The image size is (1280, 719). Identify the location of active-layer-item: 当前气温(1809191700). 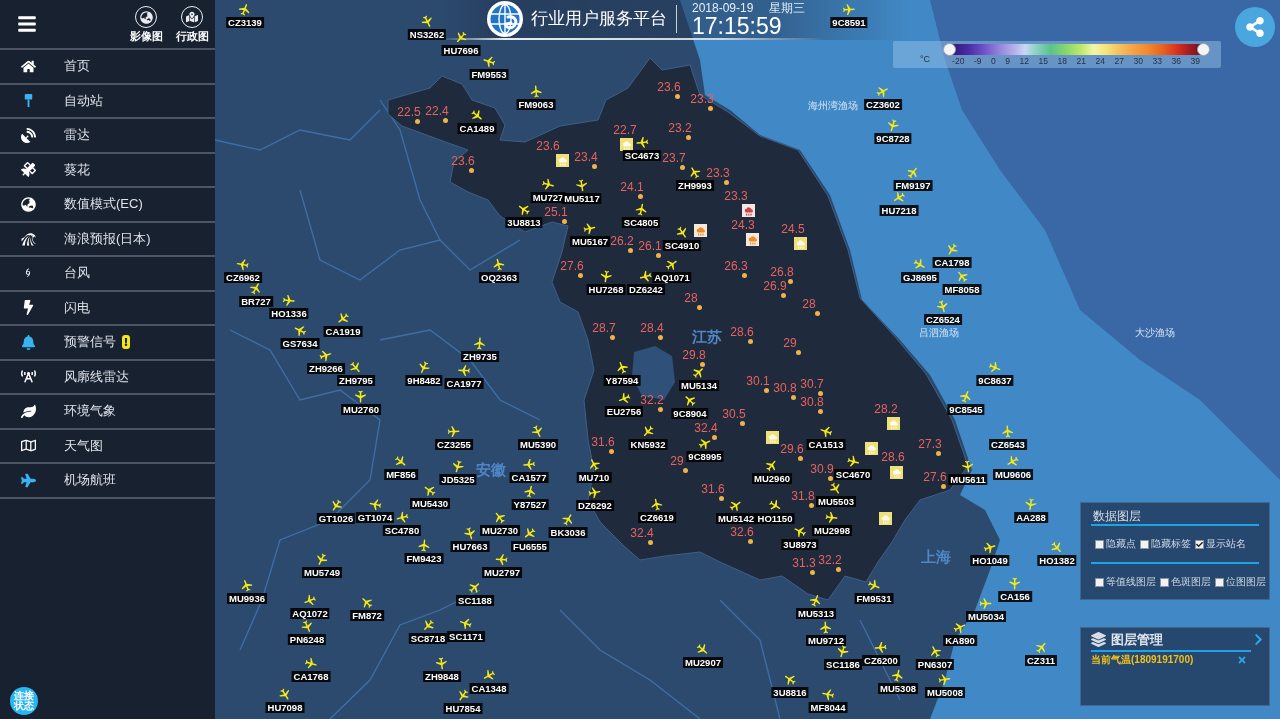
(1142, 660).